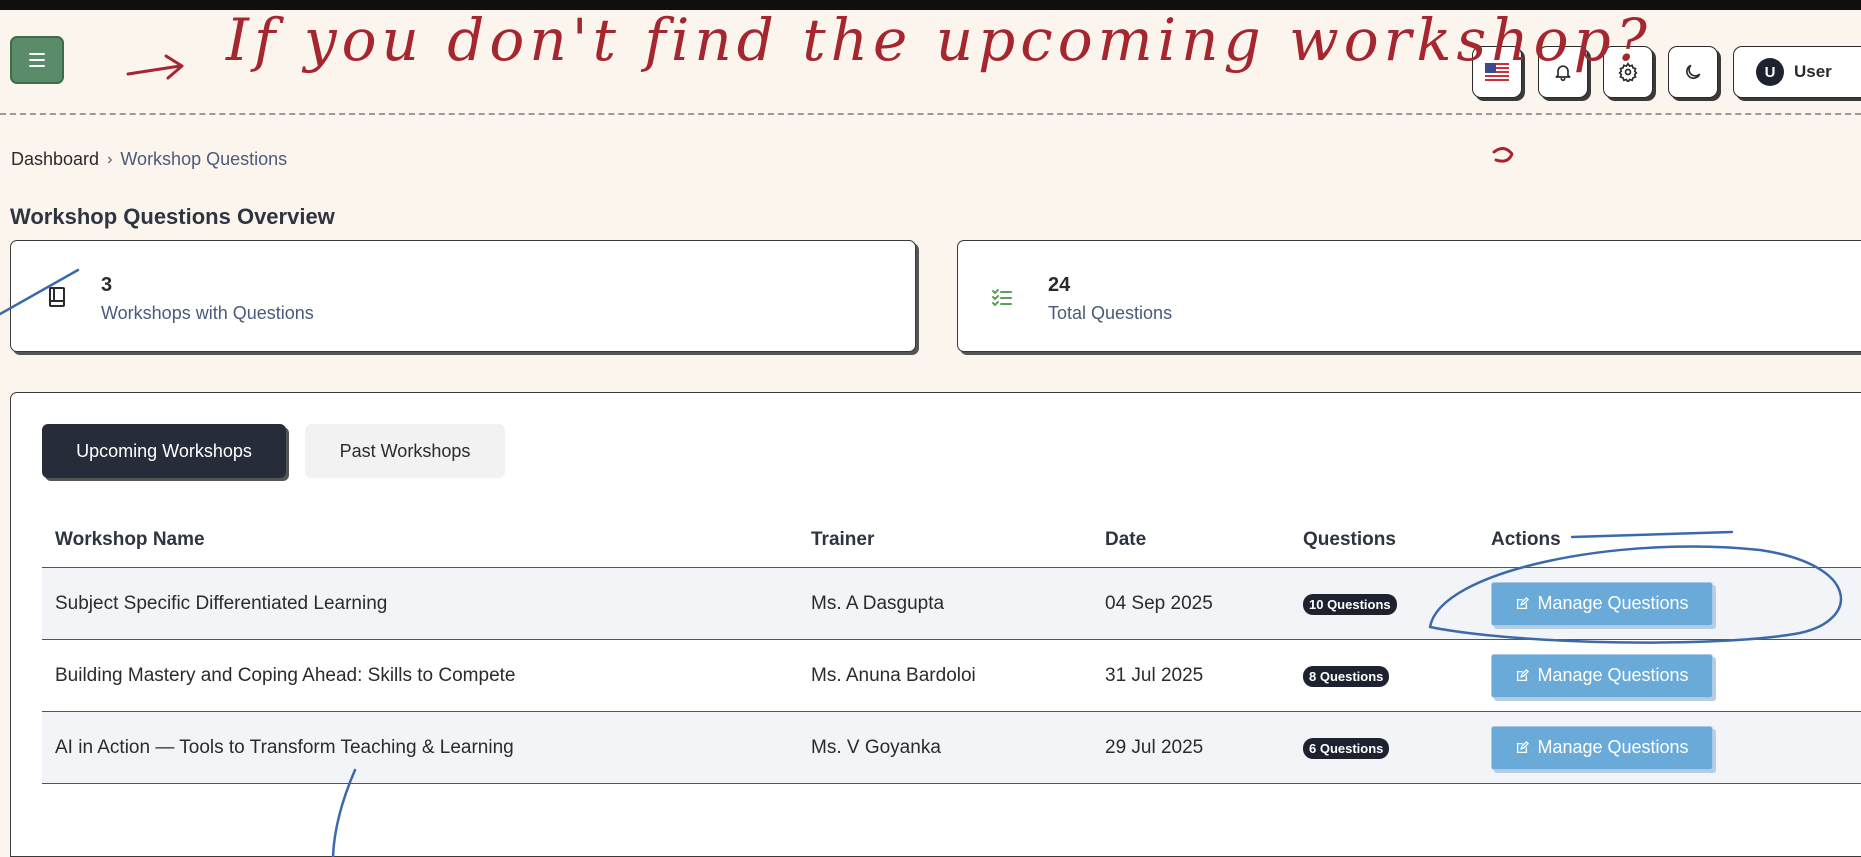 The width and height of the screenshot is (1861, 857). What do you see at coordinates (1813, 71) in the screenshot?
I see `user-label: User` at bounding box center [1813, 71].